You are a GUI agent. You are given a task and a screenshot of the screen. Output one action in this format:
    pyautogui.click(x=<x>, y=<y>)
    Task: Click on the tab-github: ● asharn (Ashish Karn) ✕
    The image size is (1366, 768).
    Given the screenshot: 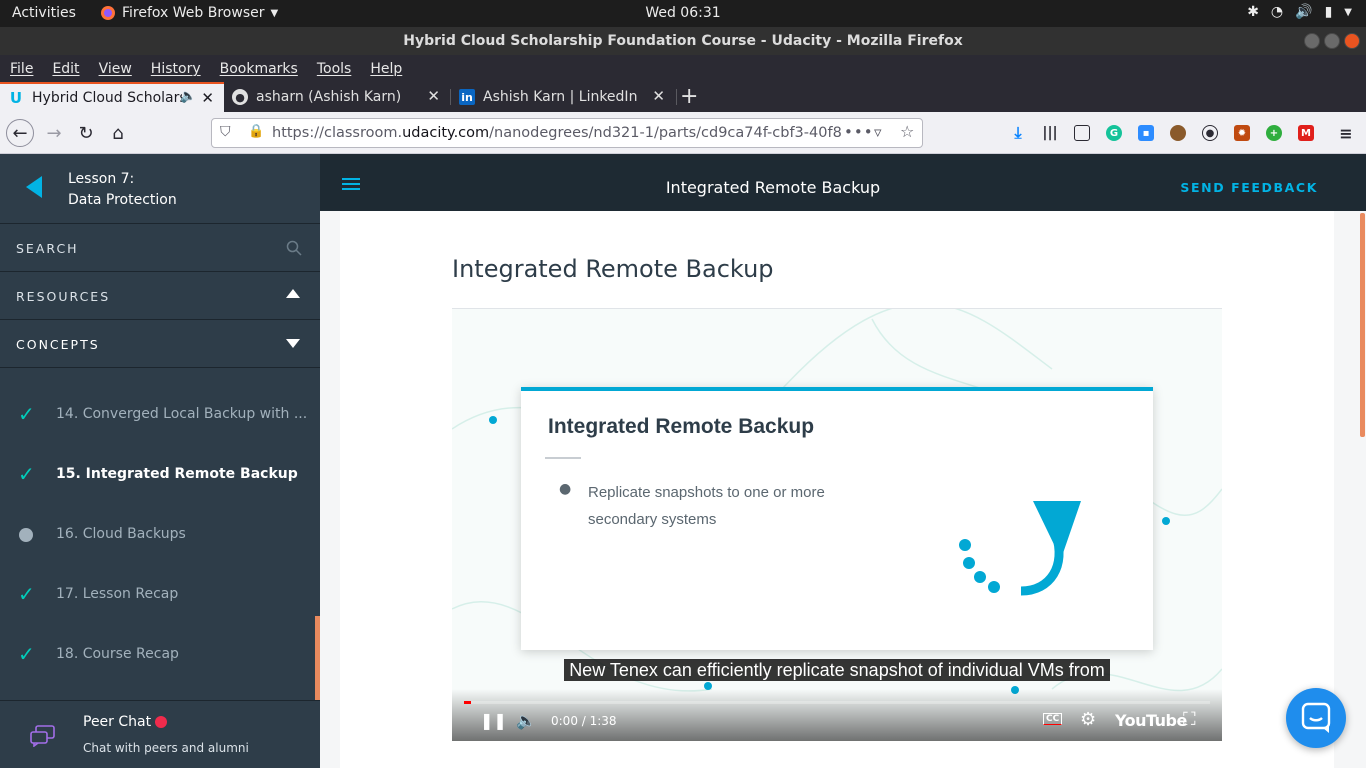 What is the action you would take?
    pyautogui.click(x=337, y=97)
    